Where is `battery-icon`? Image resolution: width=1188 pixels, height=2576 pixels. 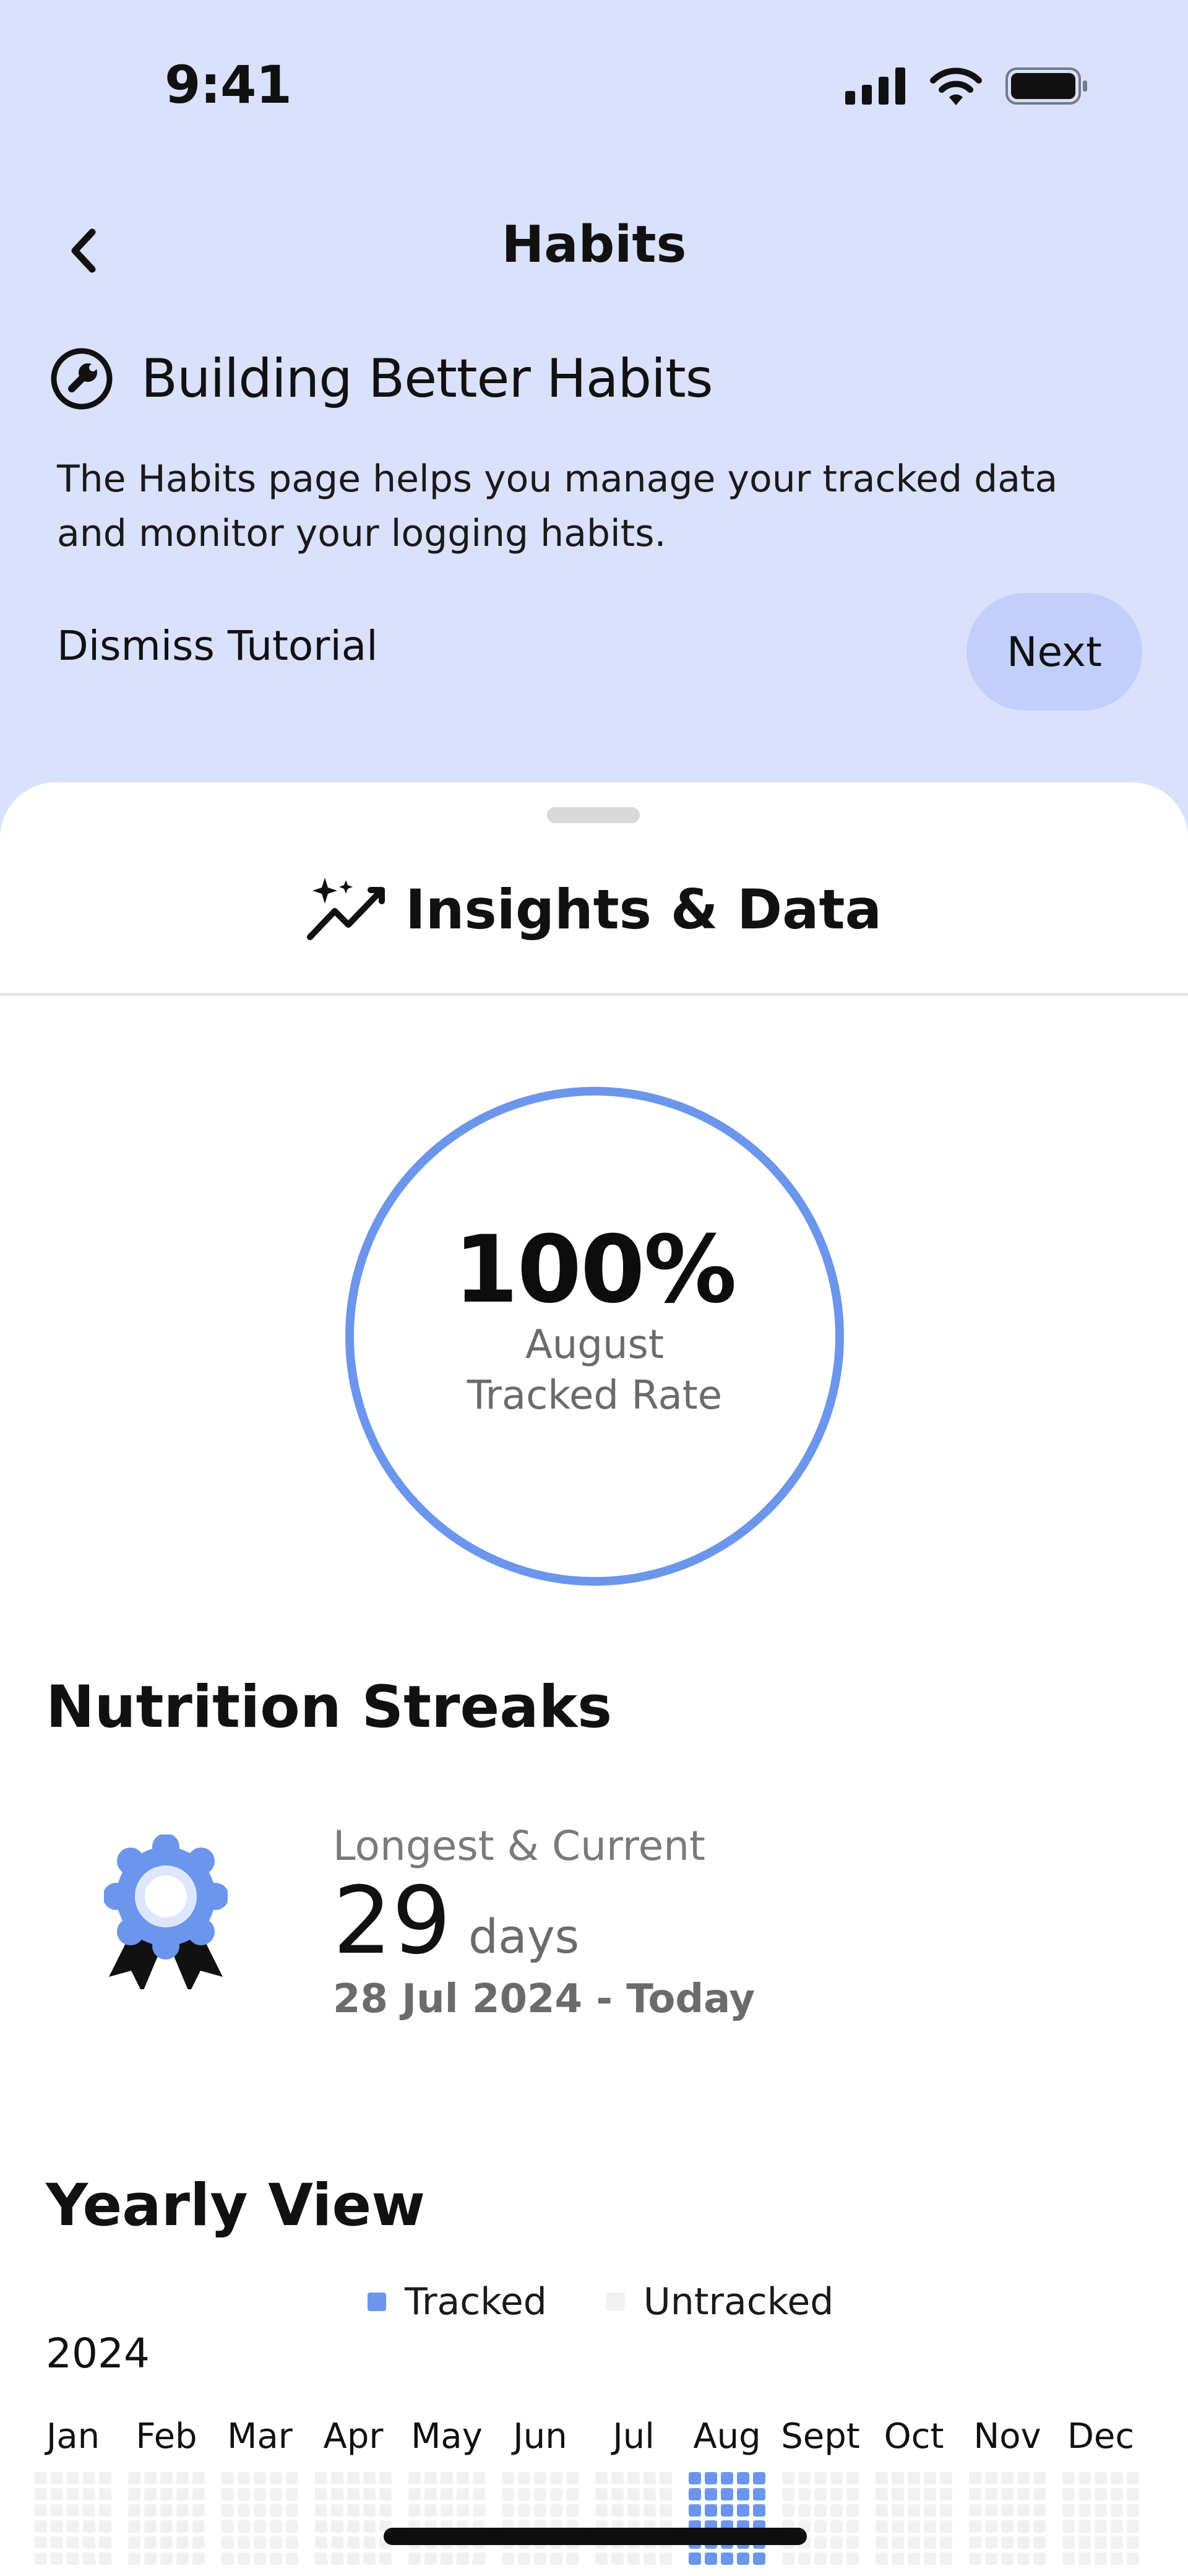
battery-icon is located at coordinates (1046, 86).